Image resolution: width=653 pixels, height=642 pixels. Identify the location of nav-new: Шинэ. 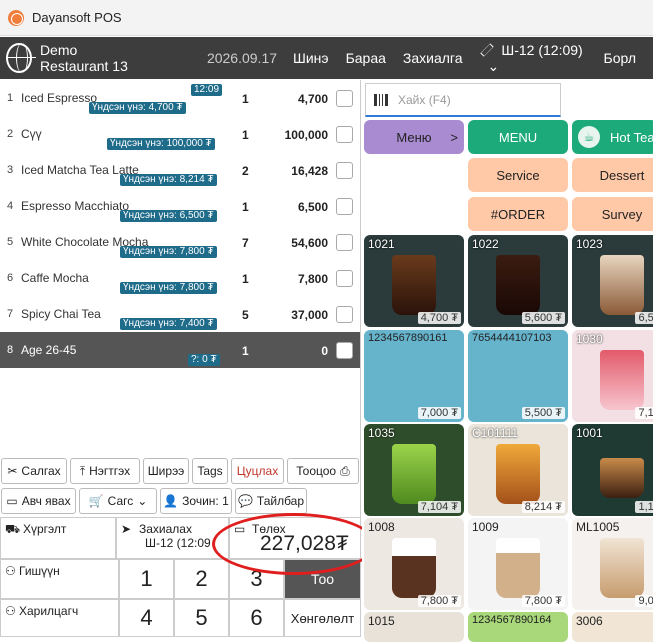
(311, 58).